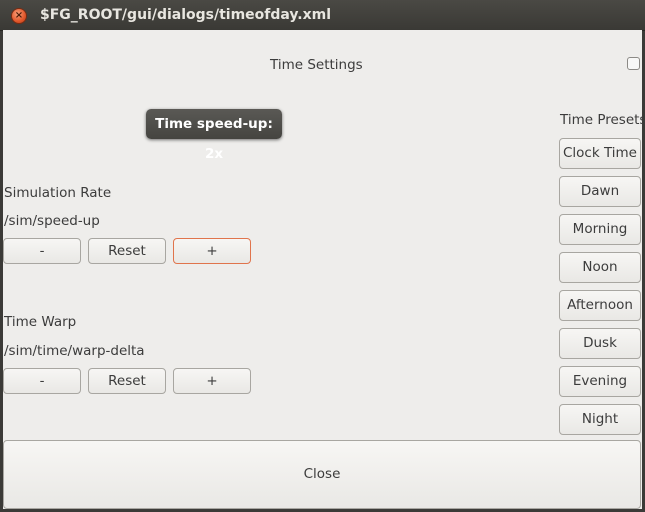  Describe the element at coordinates (600, 381) in the screenshot. I see `preset-evening-button: Evening` at that location.